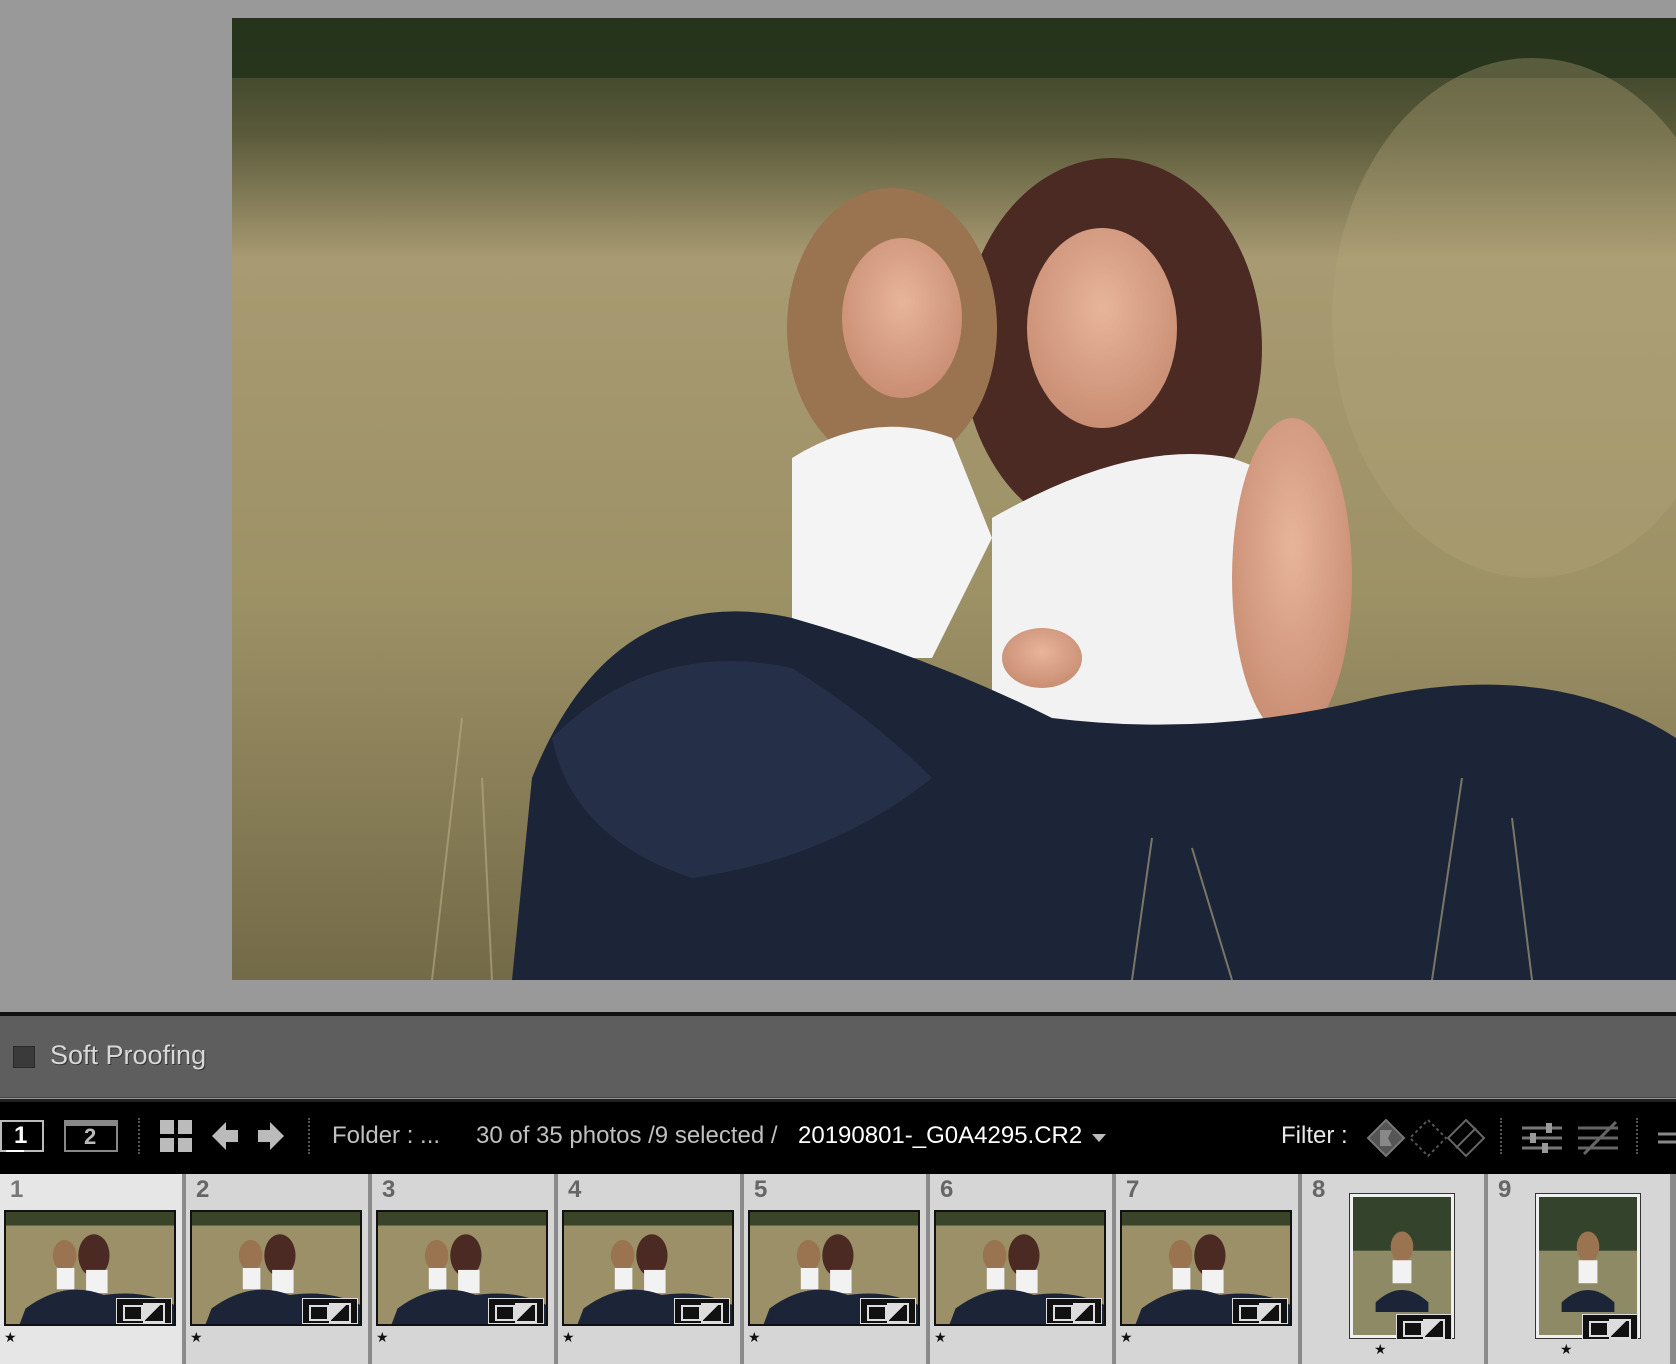  I want to click on grid-view-icon, so click(176, 1136).